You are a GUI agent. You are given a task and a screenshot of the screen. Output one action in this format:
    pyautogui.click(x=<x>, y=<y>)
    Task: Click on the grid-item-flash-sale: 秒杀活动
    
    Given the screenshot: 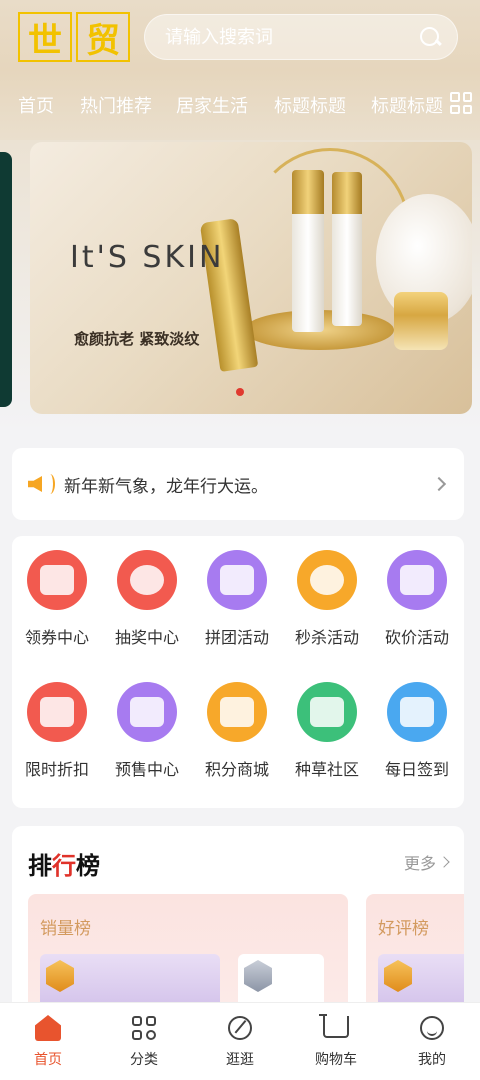 What is the action you would take?
    pyautogui.click(x=327, y=596)
    